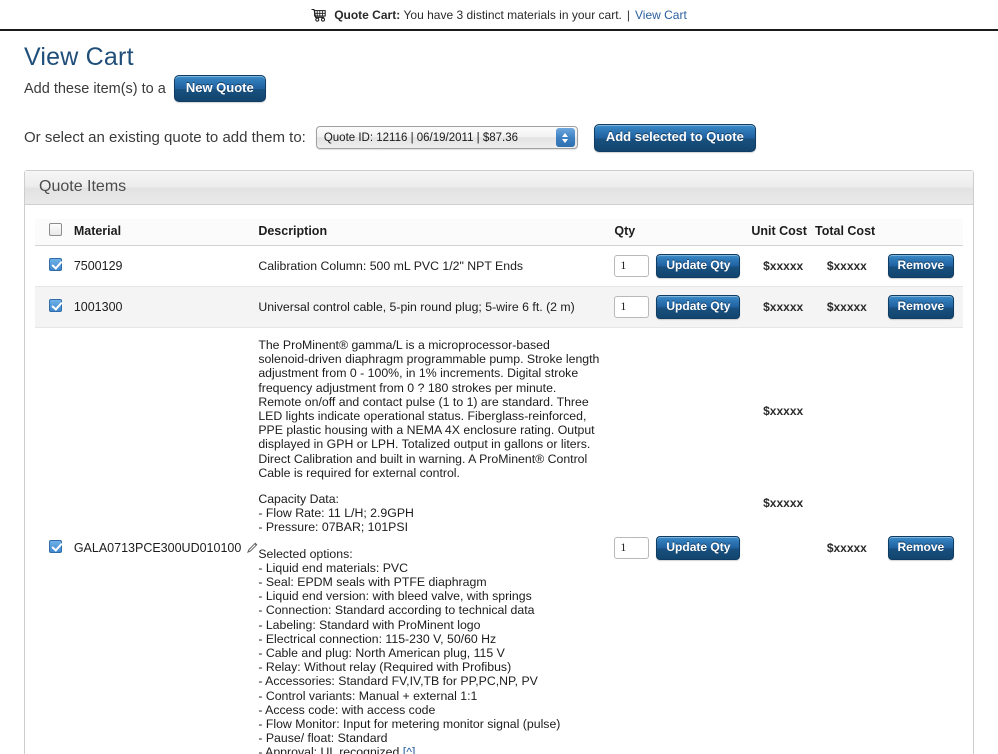 The width and height of the screenshot is (998, 754). I want to click on add-items-row: Add these item(s) to a New Quote, so click(499, 89).